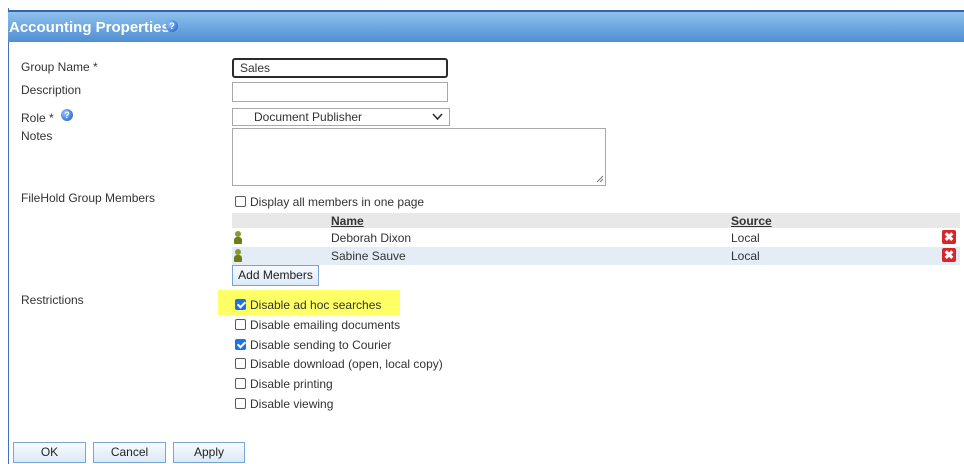 This screenshot has height=464, width=964. I want to click on restriction-label: Disable sending to Courier, so click(321, 344).